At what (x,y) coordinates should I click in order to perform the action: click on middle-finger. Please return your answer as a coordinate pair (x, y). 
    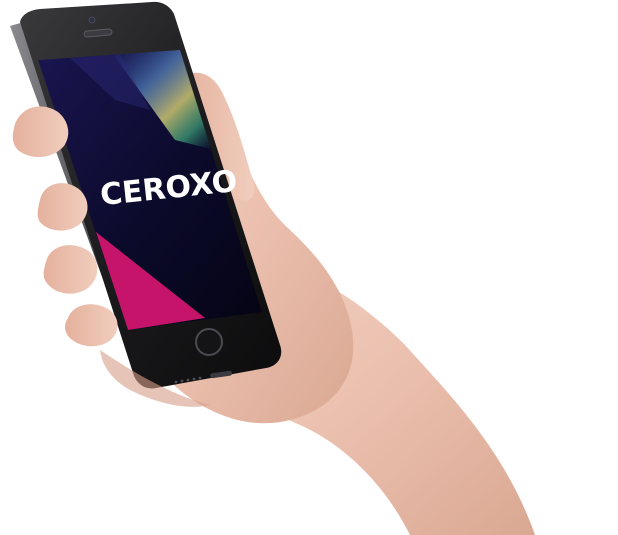
    Looking at the image, I should click on (62, 207).